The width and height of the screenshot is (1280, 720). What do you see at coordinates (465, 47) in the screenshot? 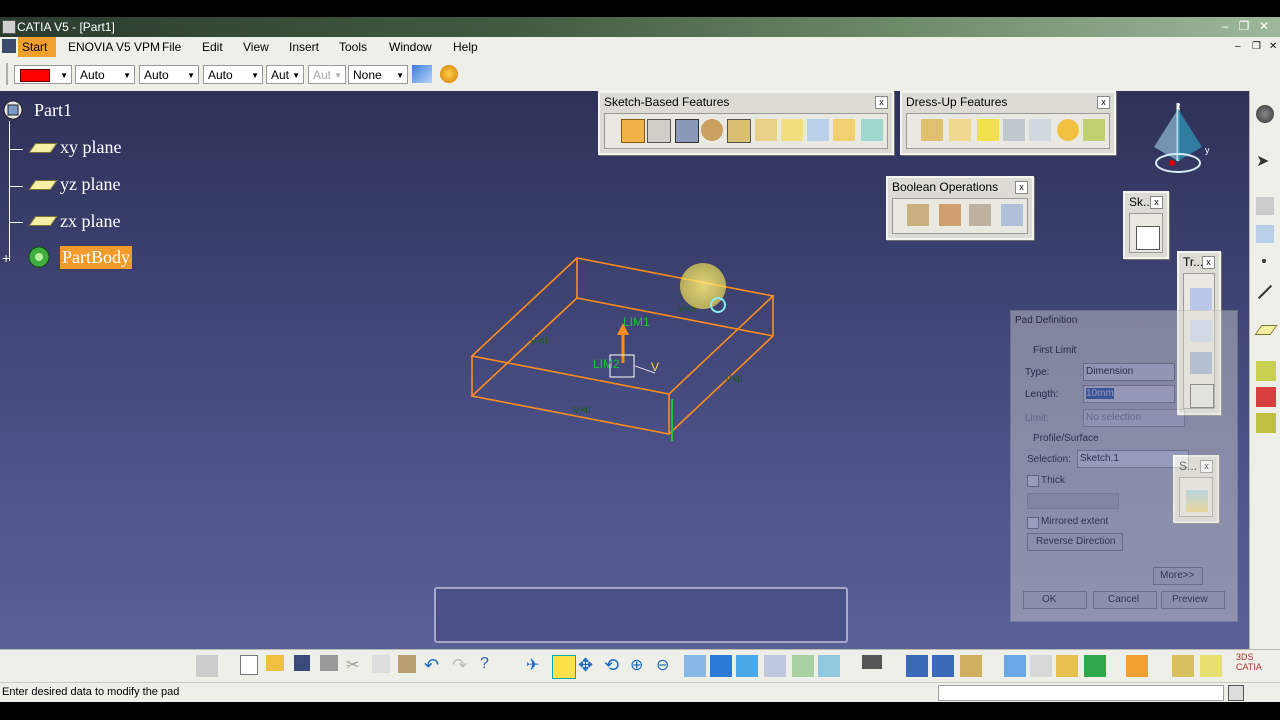
I see `menu-help: Help` at bounding box center [465, 47].